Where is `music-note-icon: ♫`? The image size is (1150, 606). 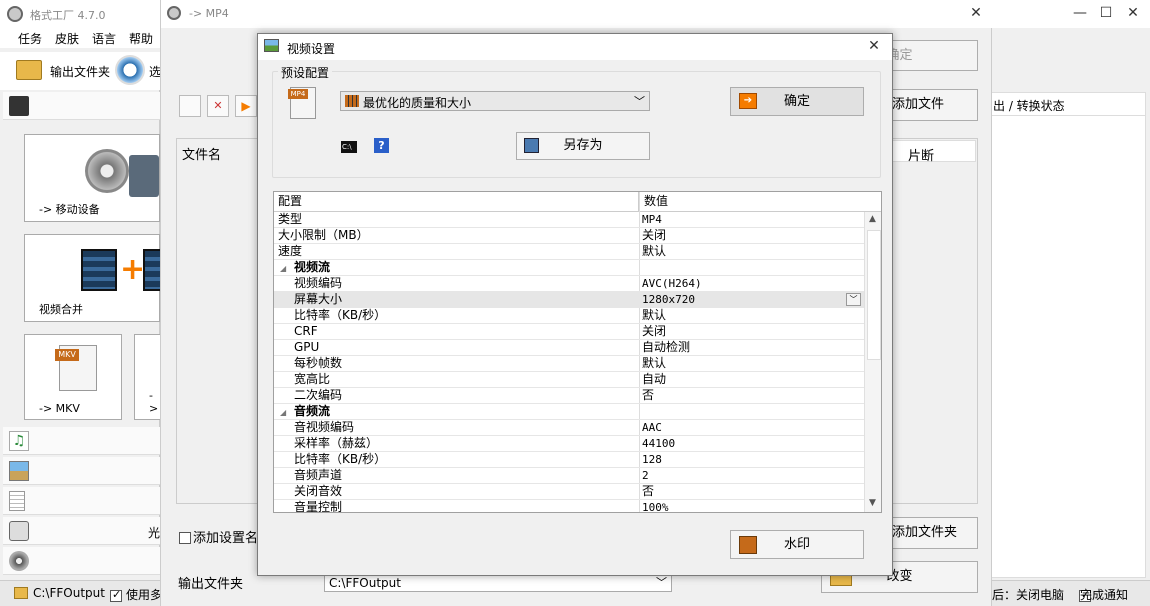
music-note-icon: ♫ is located at coordinates (19, 441).